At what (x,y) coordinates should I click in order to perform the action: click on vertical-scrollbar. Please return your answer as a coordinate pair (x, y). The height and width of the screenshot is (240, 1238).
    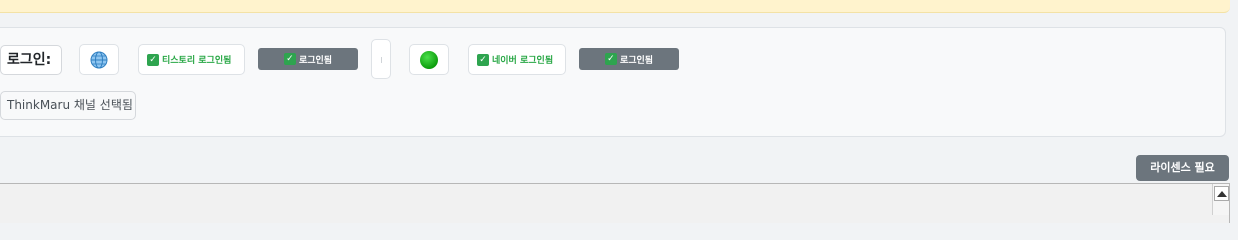
    Looking at the image, I should click on (1220, 199).